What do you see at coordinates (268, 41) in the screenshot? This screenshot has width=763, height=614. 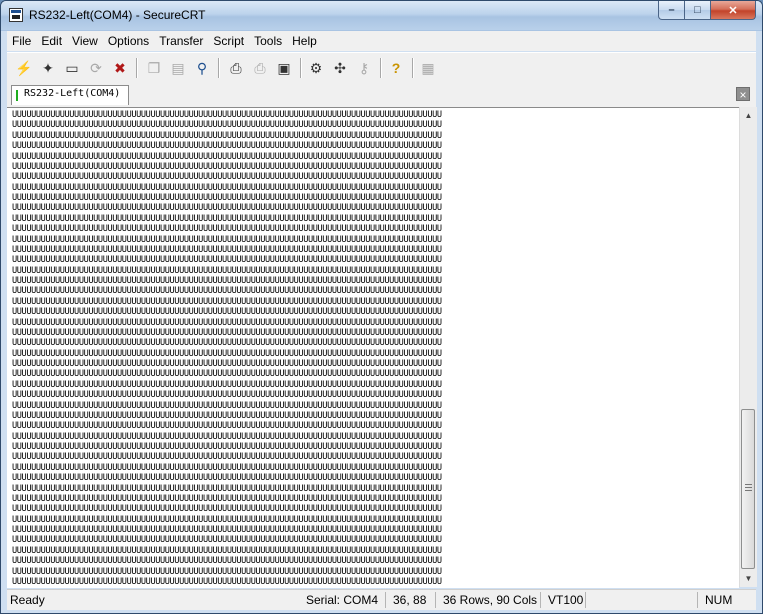 I see `menu-tools: Tools` at bounding box center [268, 41].